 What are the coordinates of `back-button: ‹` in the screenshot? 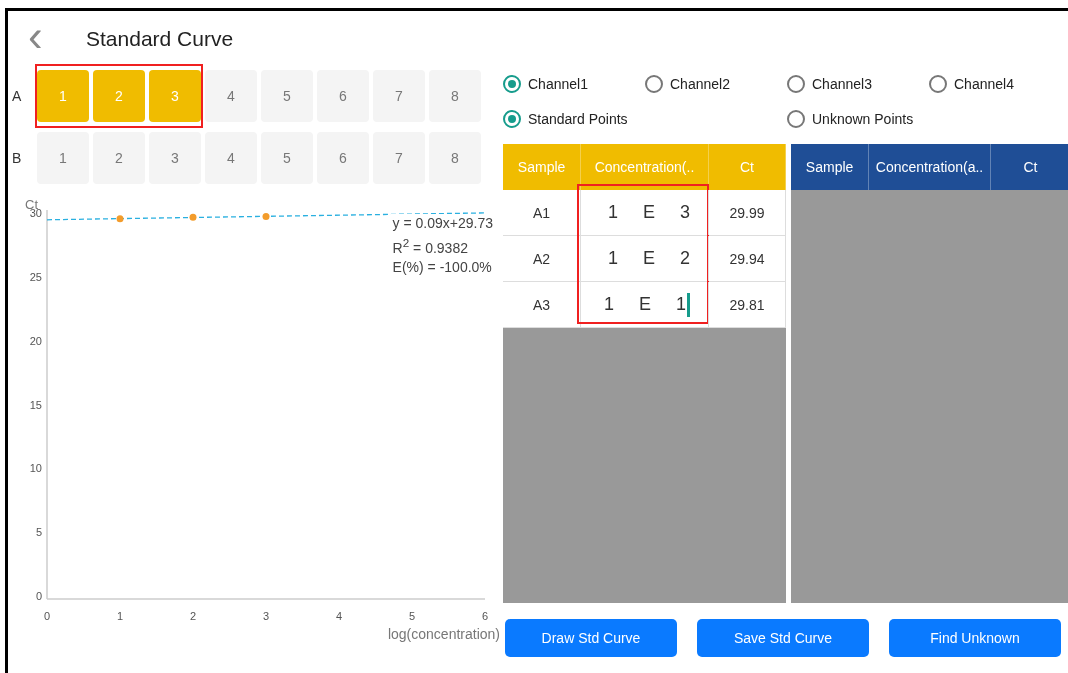 It's located at (36, 35).